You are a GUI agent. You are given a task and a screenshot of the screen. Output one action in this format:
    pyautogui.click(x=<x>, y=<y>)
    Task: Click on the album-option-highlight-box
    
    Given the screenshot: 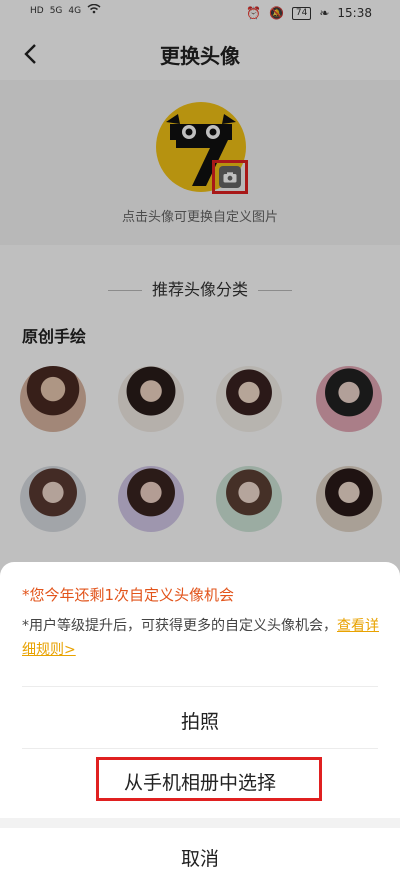 What is the action you would take?
    pyautogui.click(x=209, y=779)
    